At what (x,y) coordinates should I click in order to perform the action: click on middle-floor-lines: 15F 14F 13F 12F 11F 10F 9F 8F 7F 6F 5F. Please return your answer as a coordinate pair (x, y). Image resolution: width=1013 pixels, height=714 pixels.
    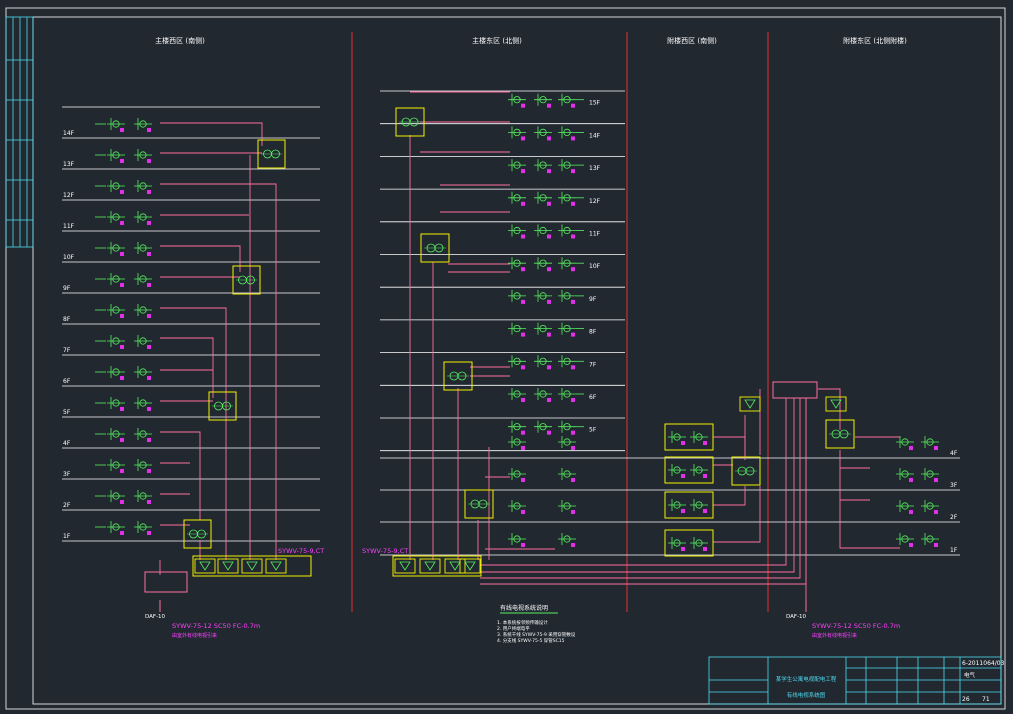
    Looking at the image, I should click on (502, 271).